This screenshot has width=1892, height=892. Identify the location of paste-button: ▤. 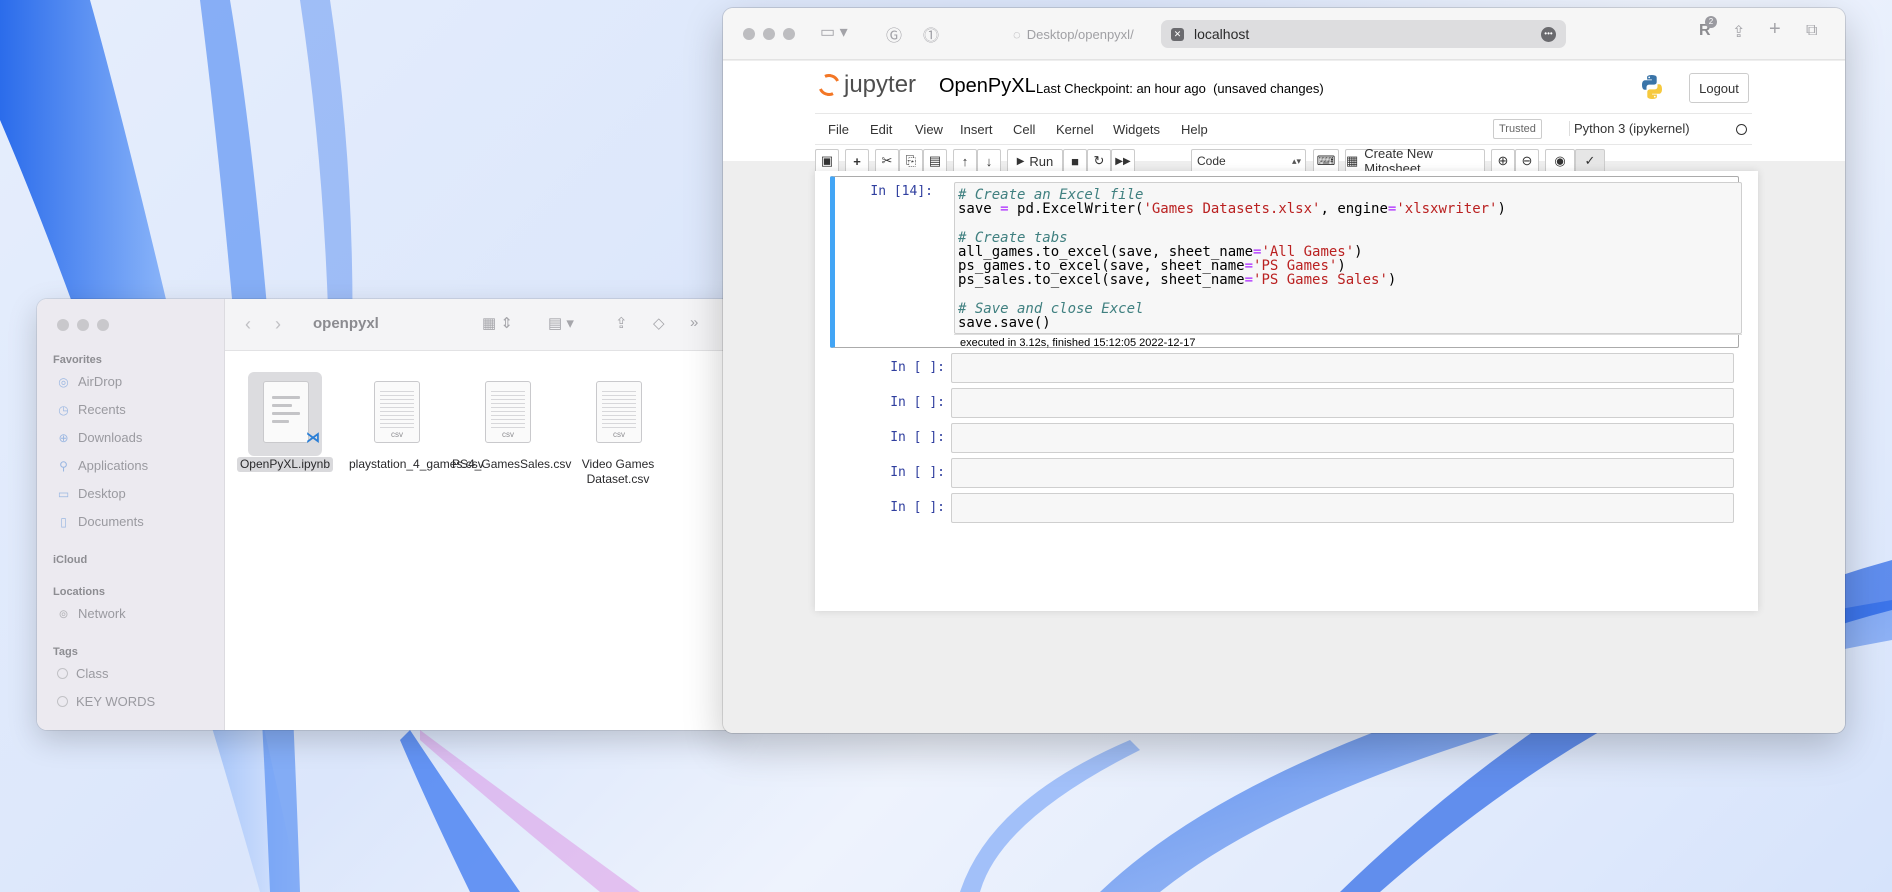
(935, 161).